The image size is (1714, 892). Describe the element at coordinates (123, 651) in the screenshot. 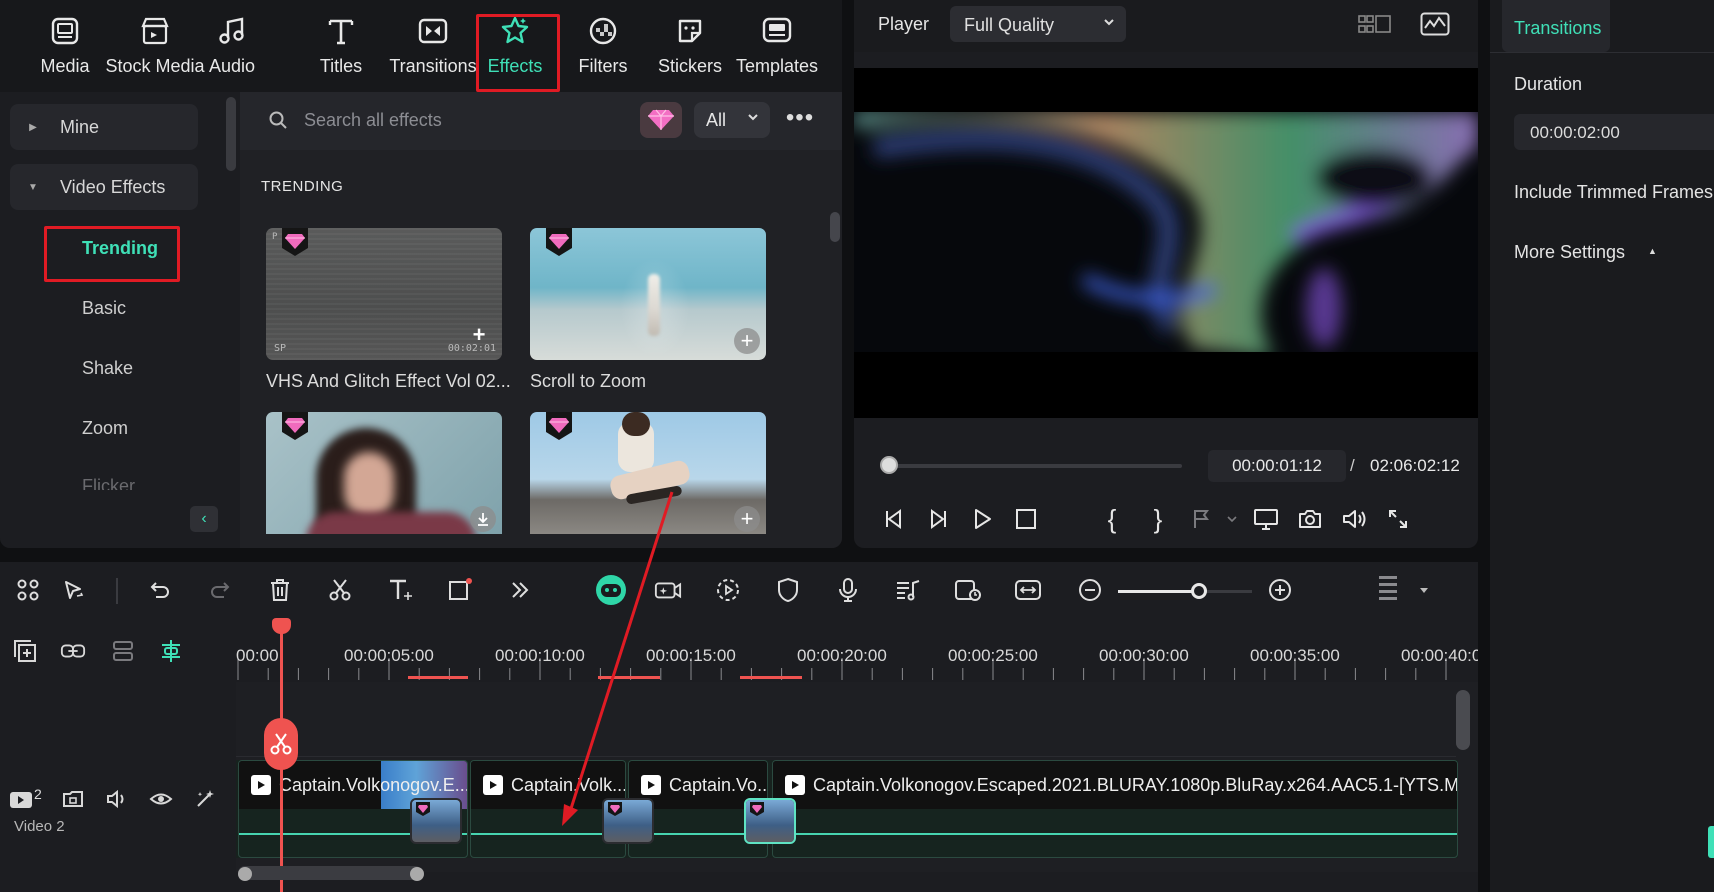

I see `track-align-button` at that location.